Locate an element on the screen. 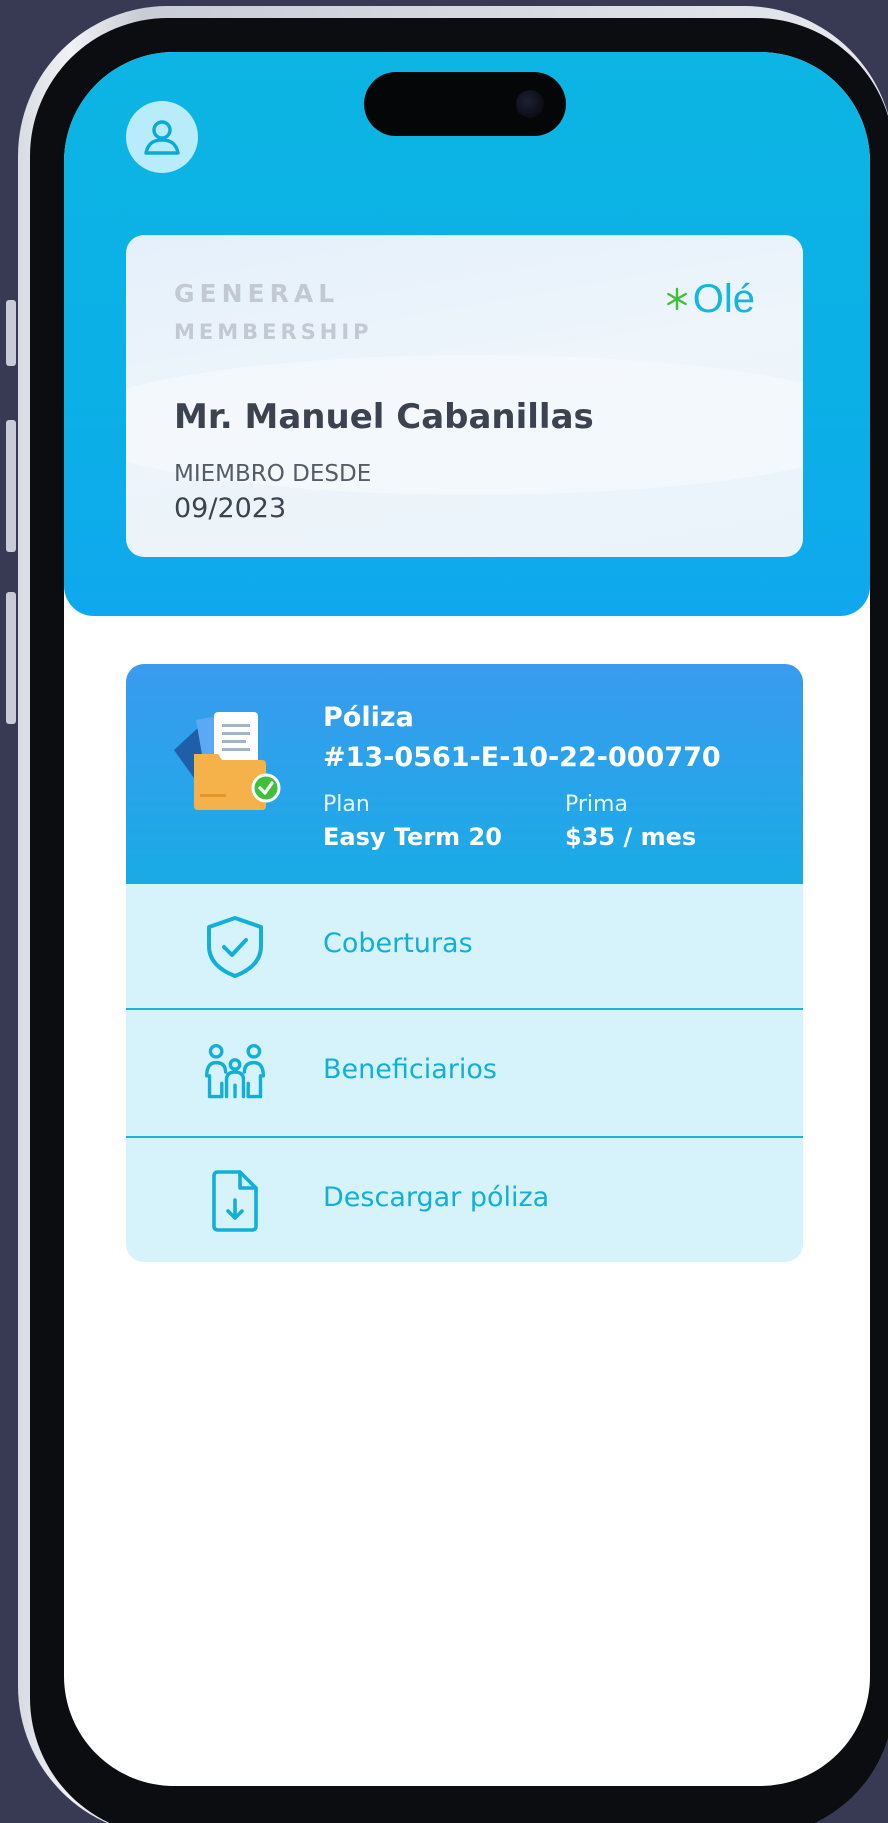 Image resolution: width=888 pixels, height=1823 pixels. menu-item-label: Descargar póliza is located at coordinates (436, 1197).